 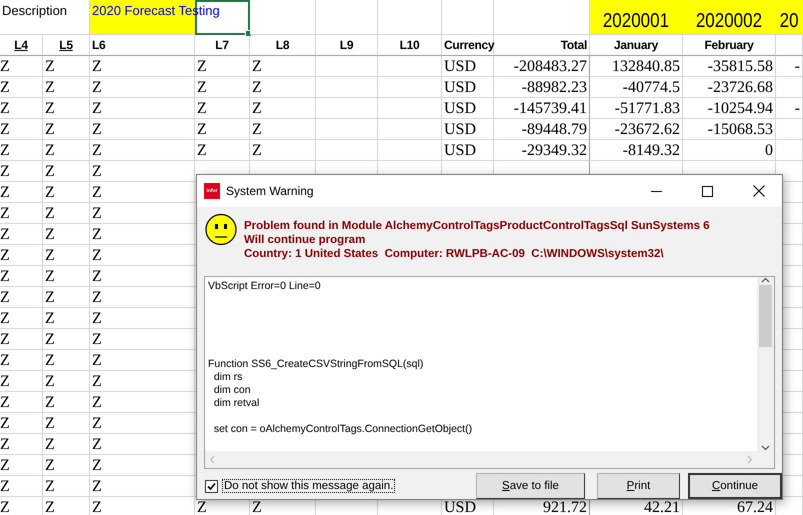 What do you see at coordinates (729, 129) in the screenshot?
I see `table-cell: -15068.53` at bounding box center [729, 129].